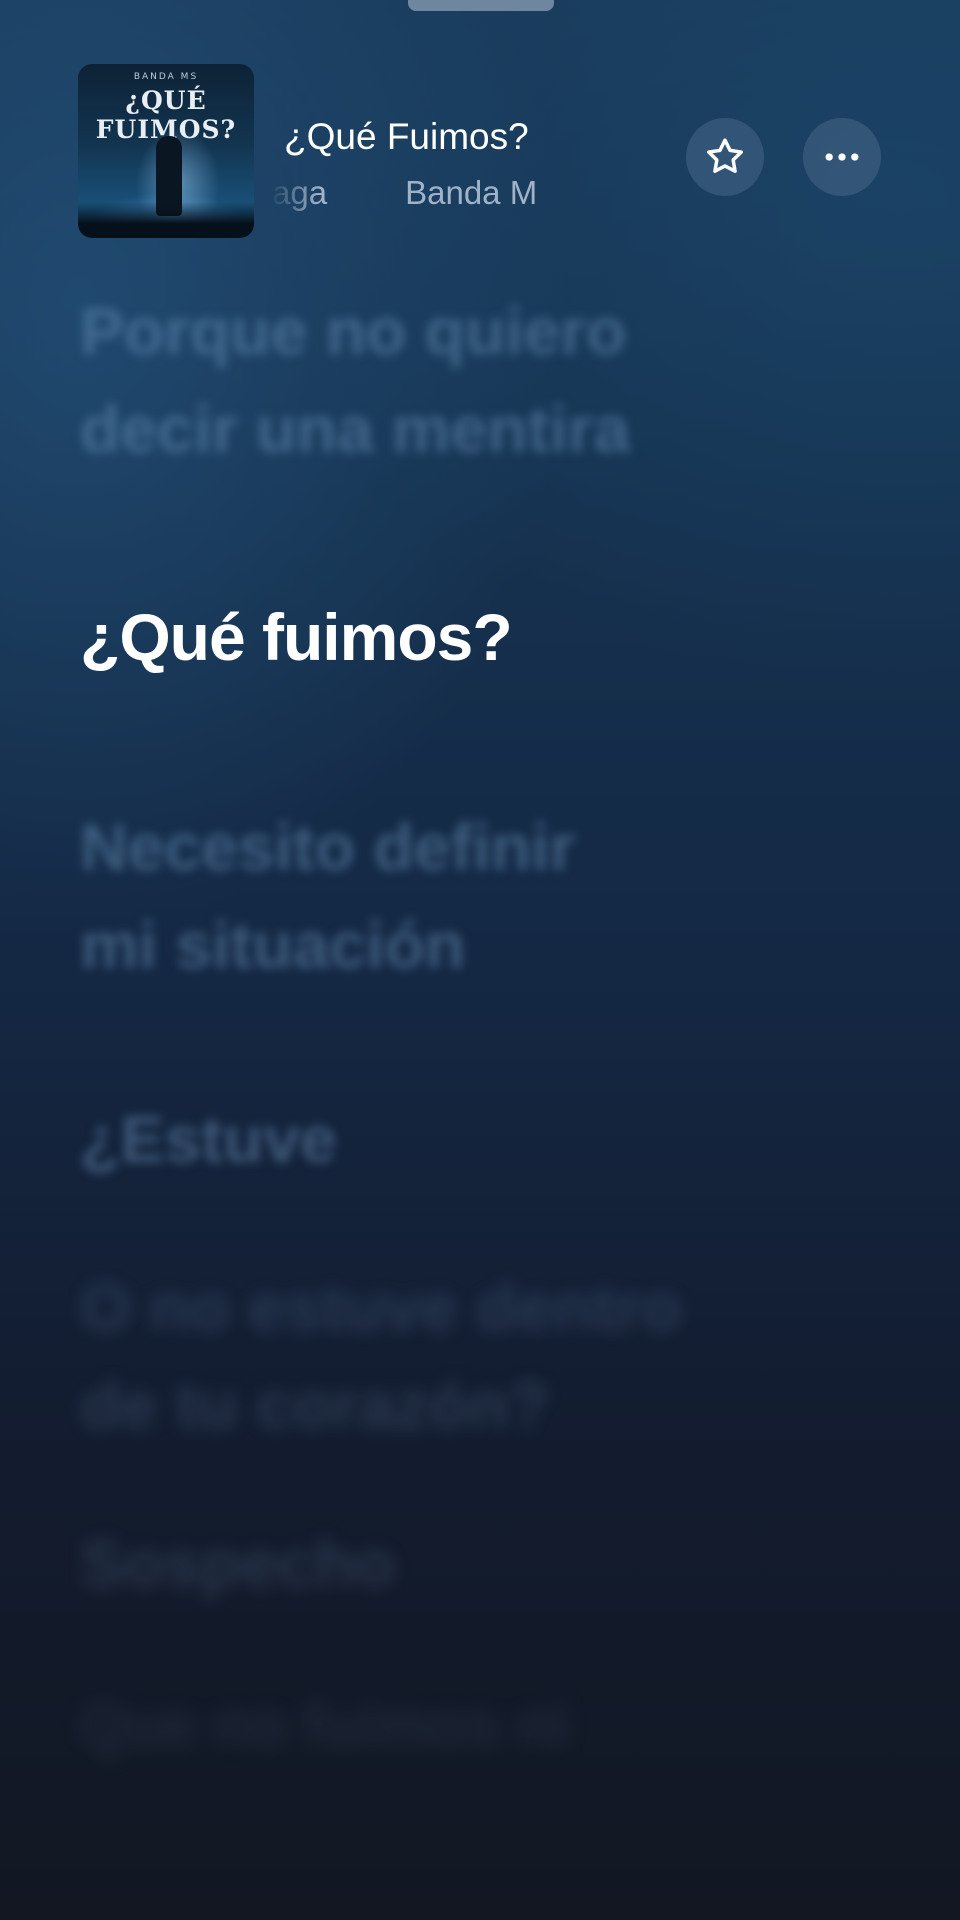 Image resolution: width=960 pixels, height=1920 pixels. Describe the element at coordinates (481, 5) in the screenshot. I see `sheet-grabber` at that location.